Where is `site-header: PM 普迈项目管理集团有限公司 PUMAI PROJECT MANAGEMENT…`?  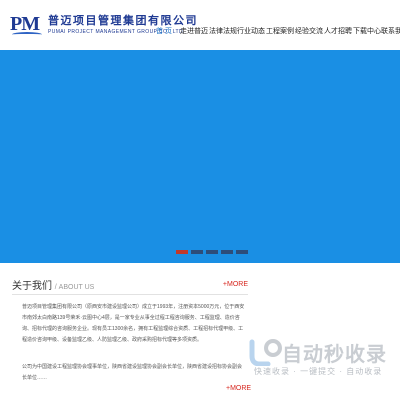
site-header: PM 普迈项目管理集团有限公司 PUMAI PROJECT MANAGEMENT… is located at coordinates (200, 25).